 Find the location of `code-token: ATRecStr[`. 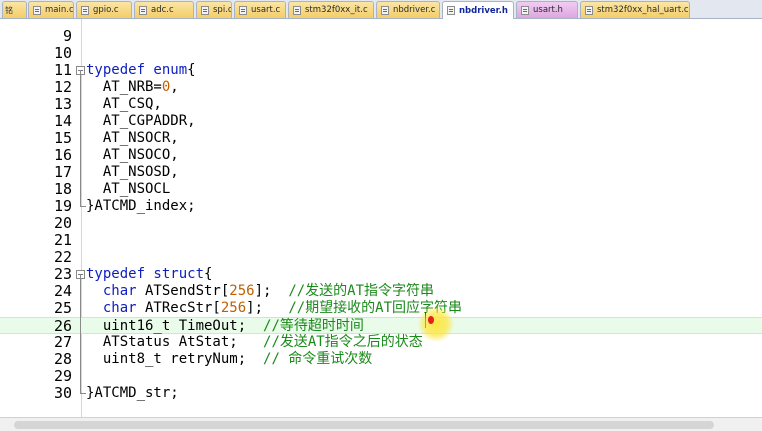

code-token: ATRecStr[ is located at coordinates (178, 308).